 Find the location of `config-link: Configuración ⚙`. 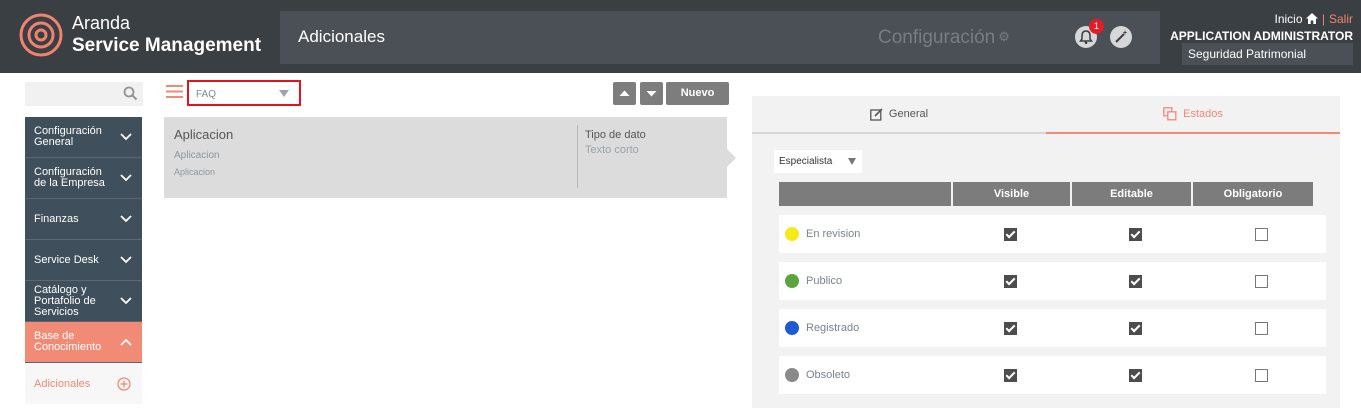

config-link: Configuración ⚙ is located at coordinates (944, 38).